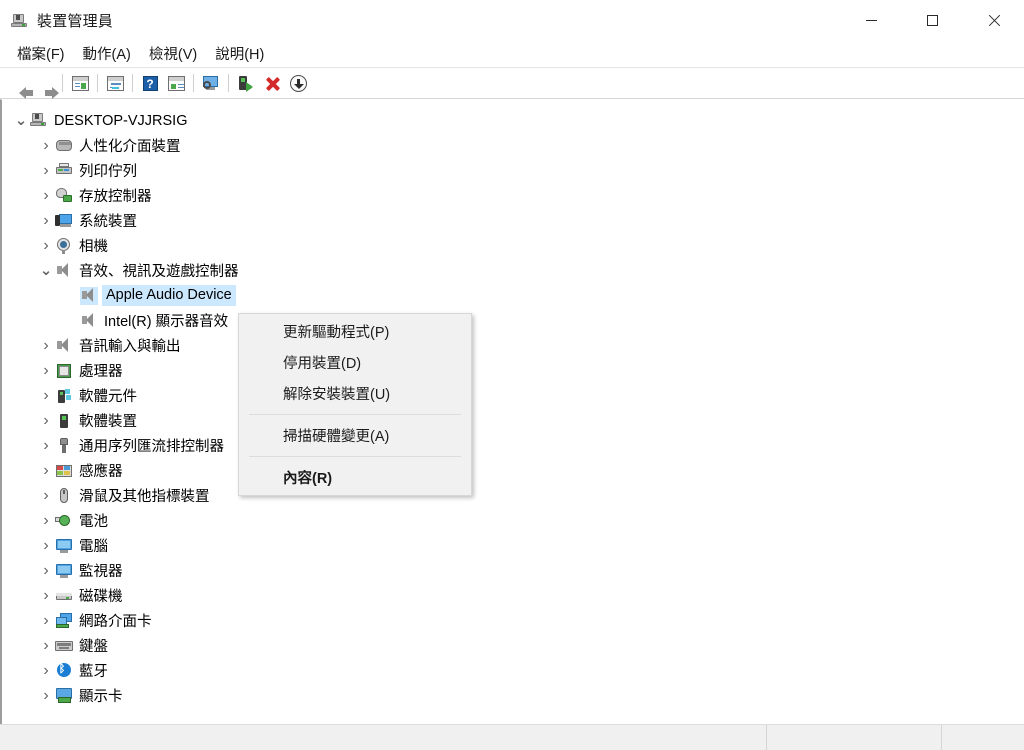  What do you see at coordinates (246, 83) in the screenshot?
I see `update-driver-button` at bounding box center [246, 83].